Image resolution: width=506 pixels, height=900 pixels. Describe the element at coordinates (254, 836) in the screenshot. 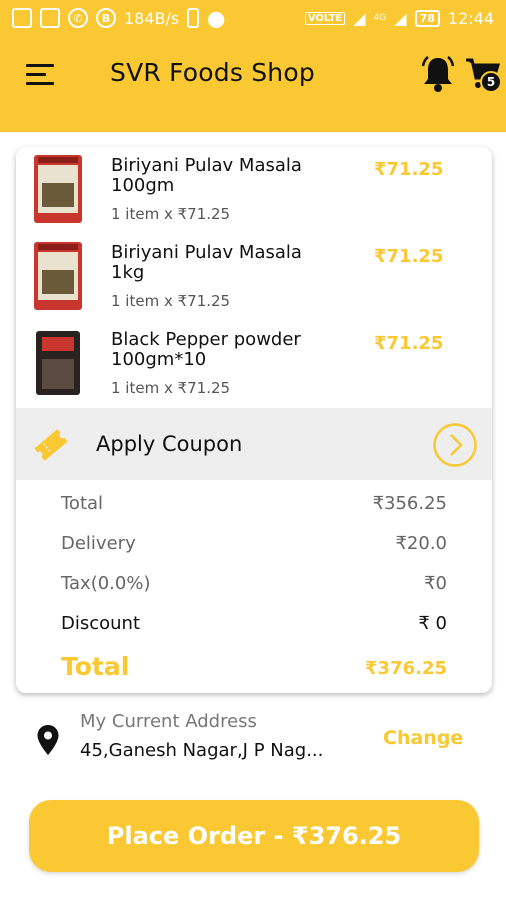

I see `place-order-button: Place Order - ₹376.25` at that location.